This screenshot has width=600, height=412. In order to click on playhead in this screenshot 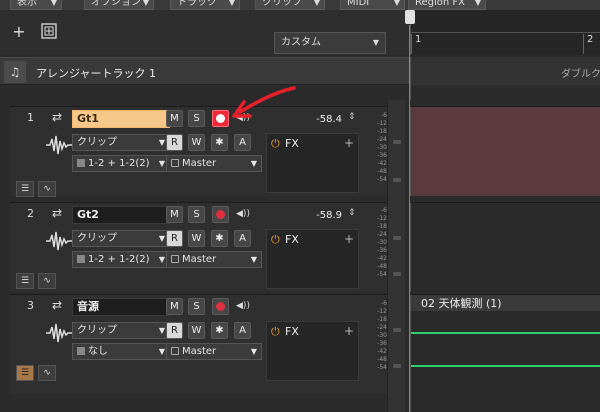, I will do `click(410, 211)`.